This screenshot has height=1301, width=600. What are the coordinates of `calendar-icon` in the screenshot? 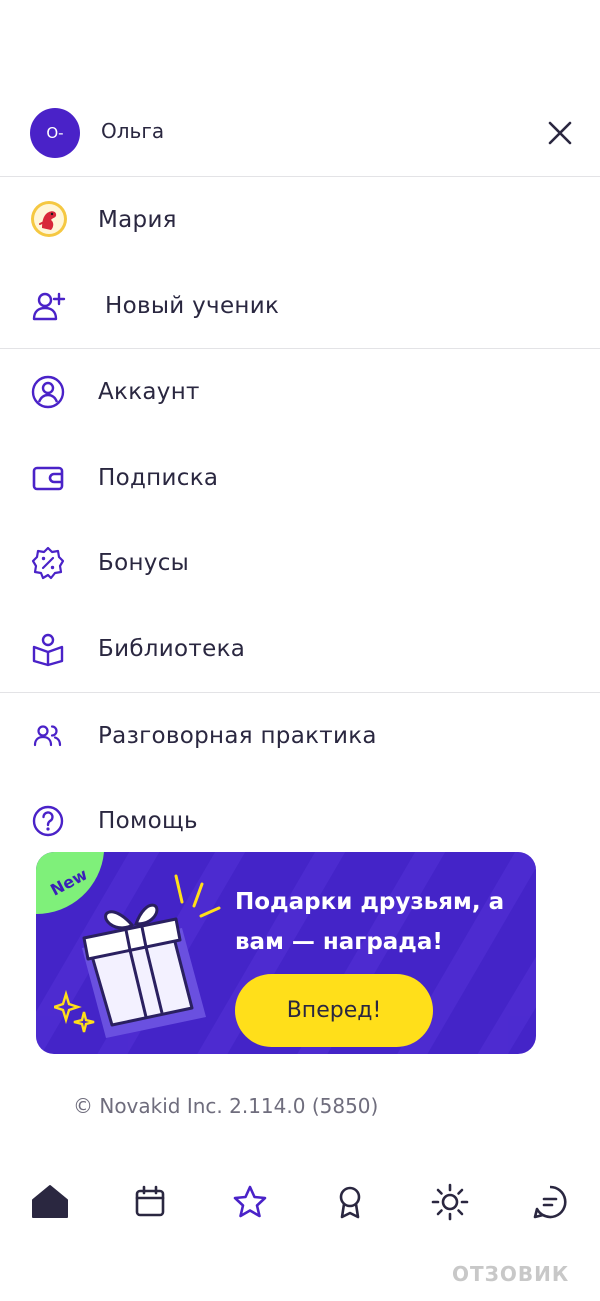 It's located at (150, 1201).